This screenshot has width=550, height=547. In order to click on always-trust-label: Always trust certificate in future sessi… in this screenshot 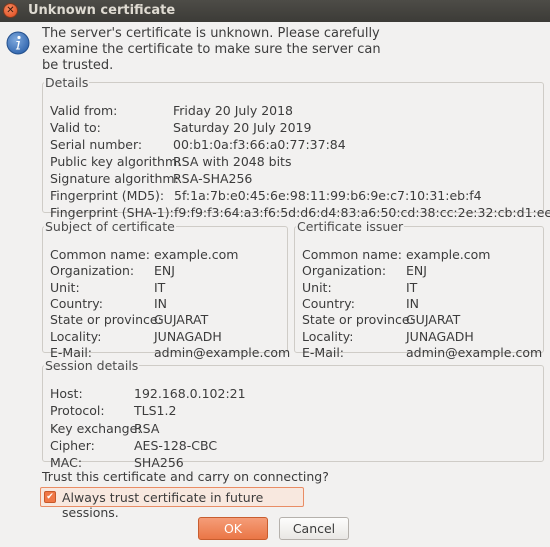, I will do `click(182, 505)`.